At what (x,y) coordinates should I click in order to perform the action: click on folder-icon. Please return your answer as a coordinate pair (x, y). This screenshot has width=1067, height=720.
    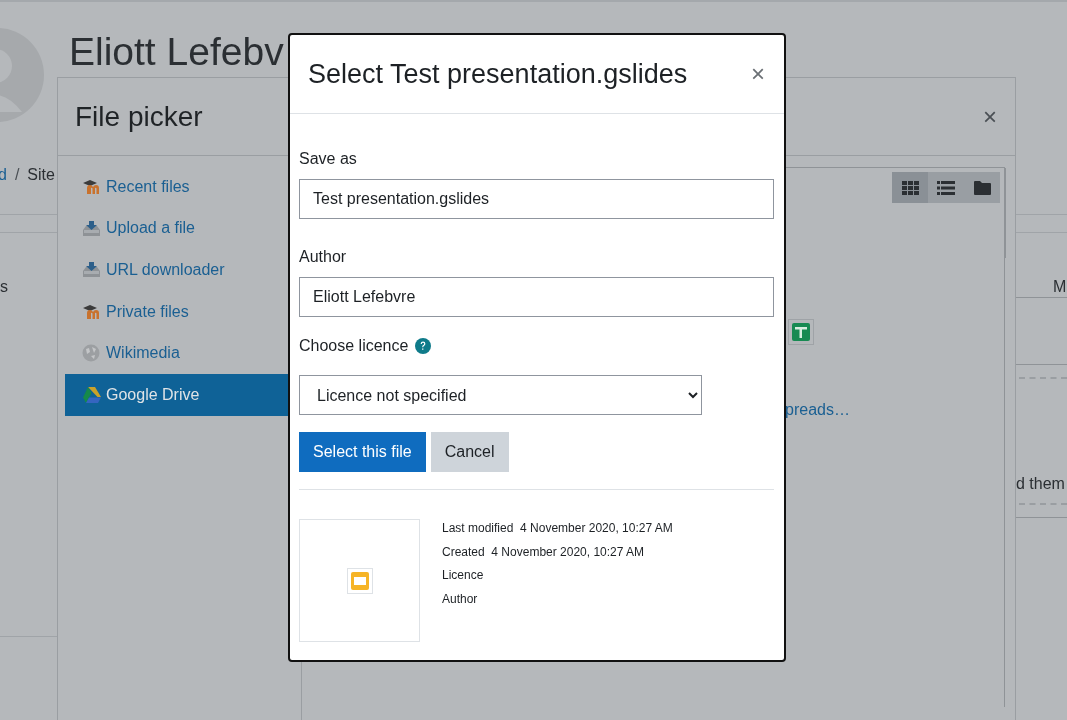
    Looking at the image, I should click on (982, 187).